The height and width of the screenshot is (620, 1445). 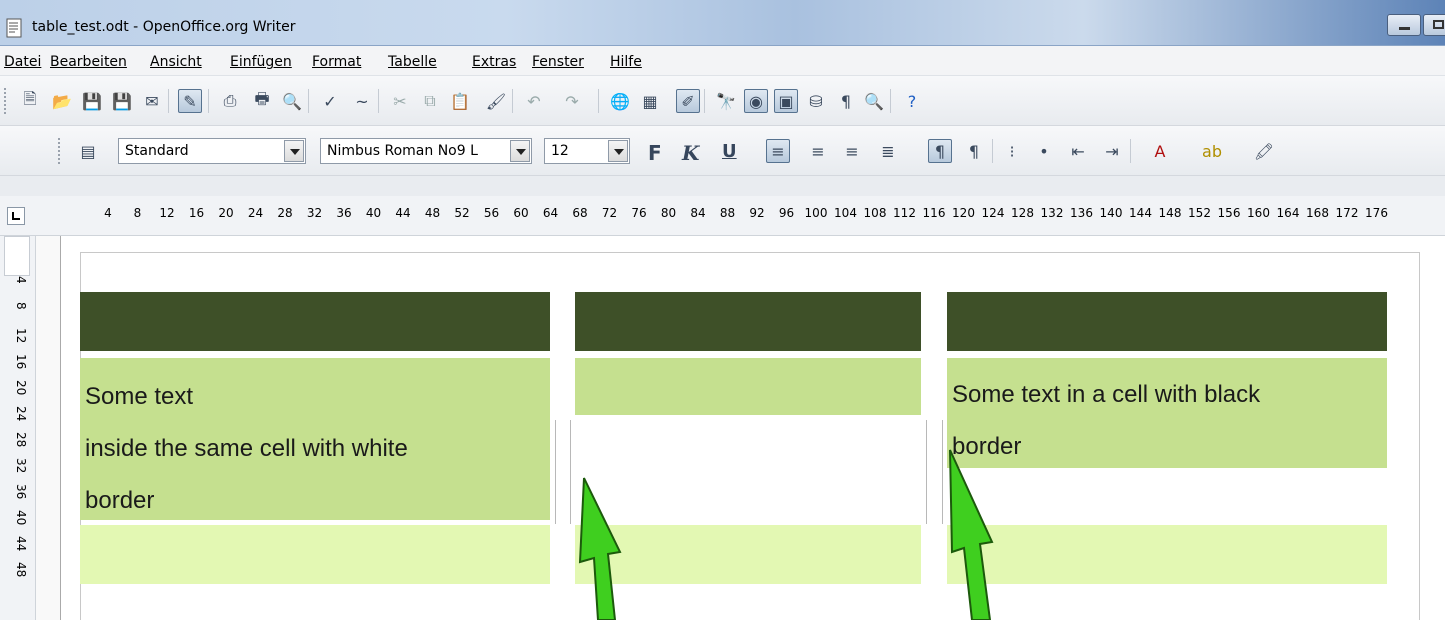 I want to click on ruler-tick: 24, so click(x=255, y=213).